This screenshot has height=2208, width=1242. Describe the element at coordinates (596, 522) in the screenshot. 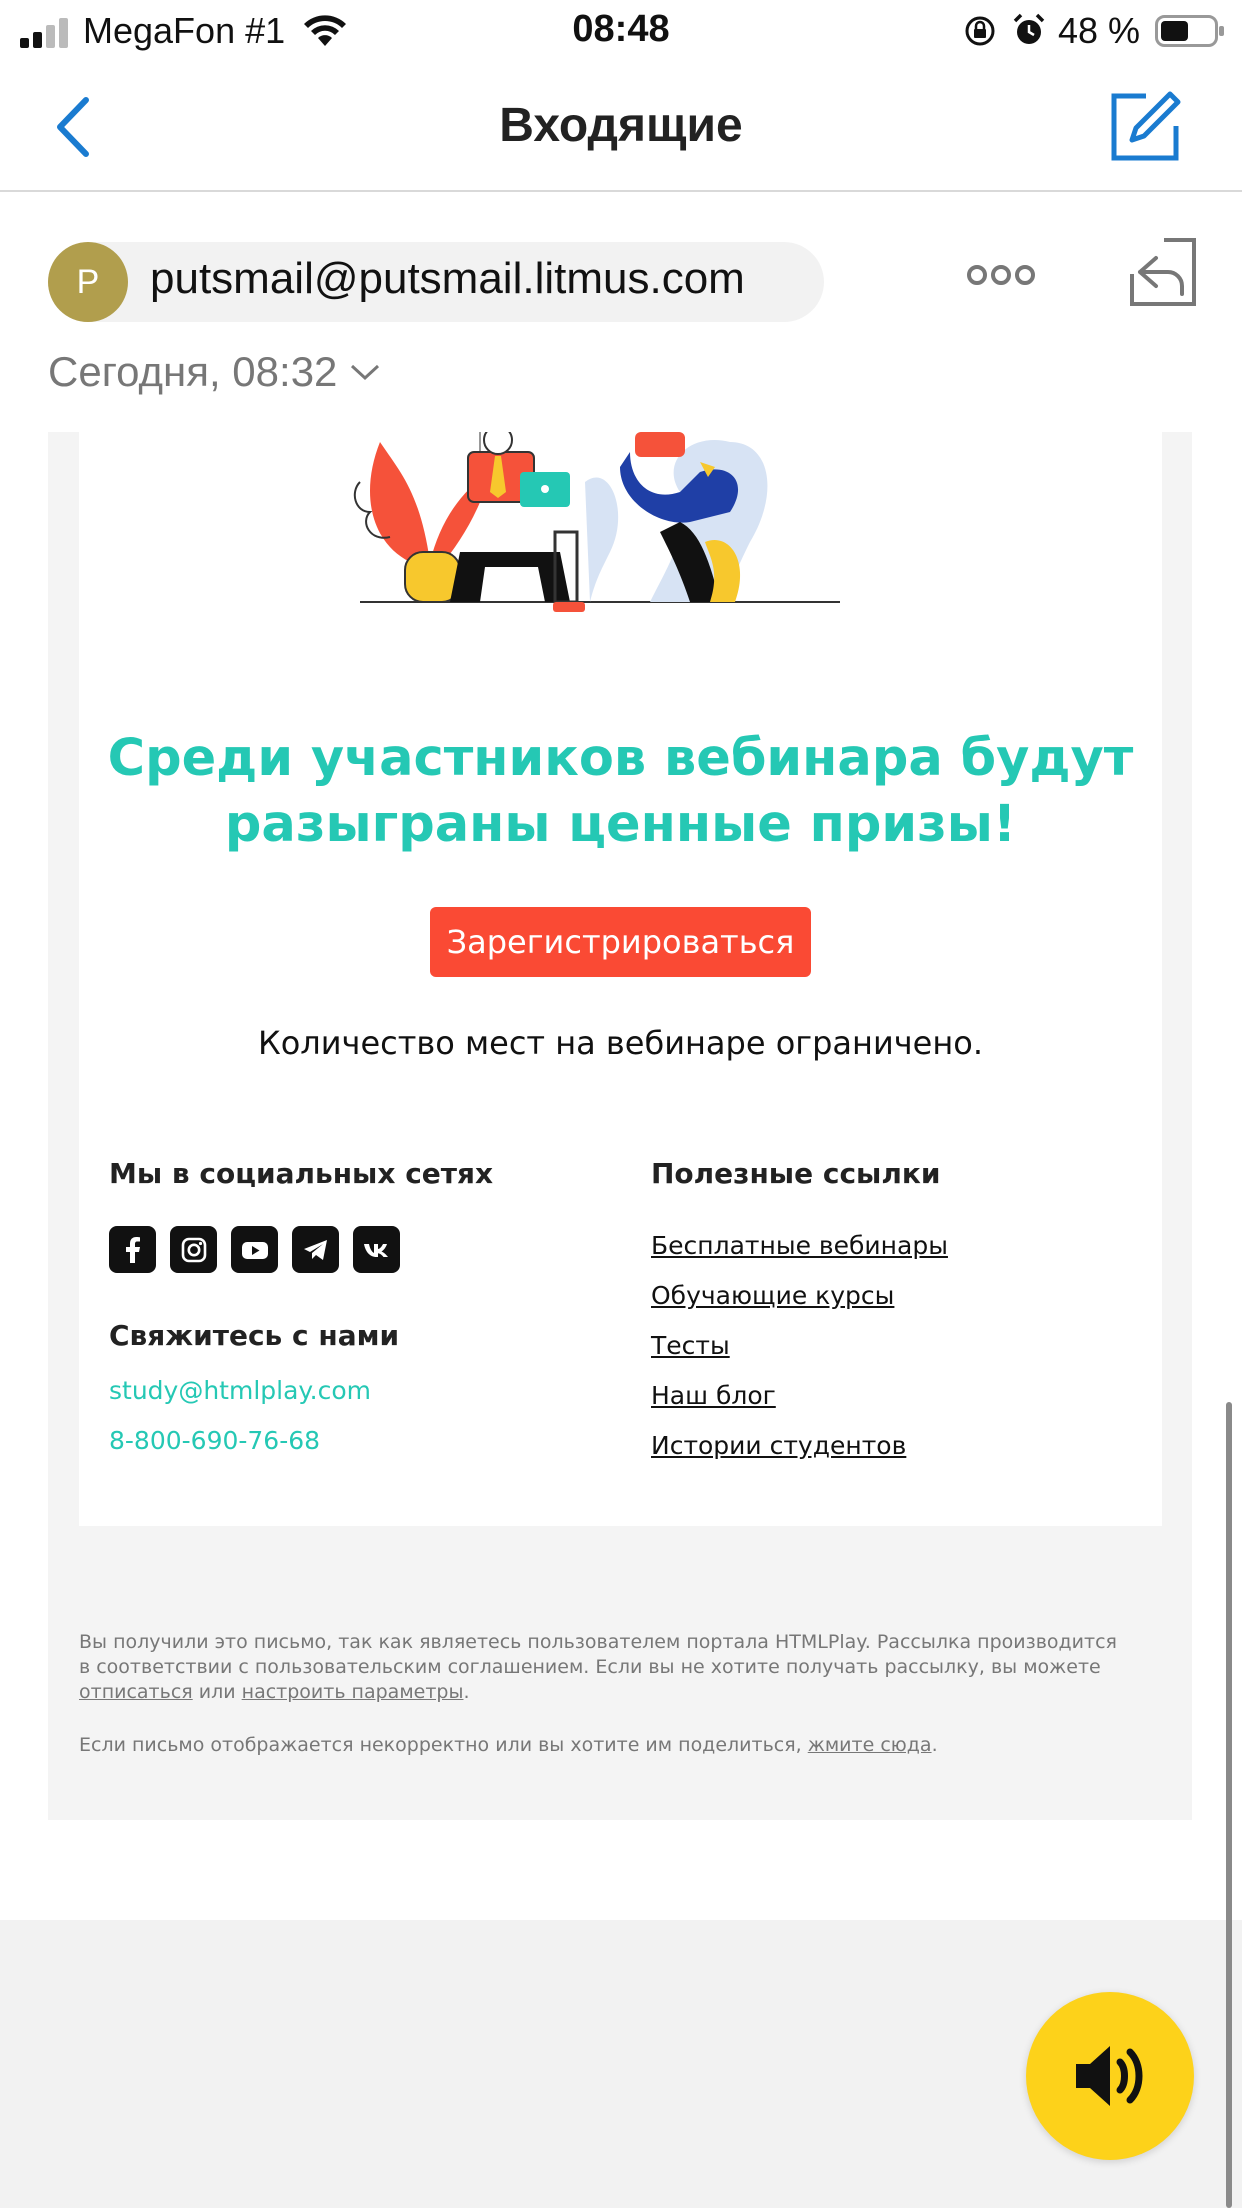

I see `webinar-illustration` at that location.